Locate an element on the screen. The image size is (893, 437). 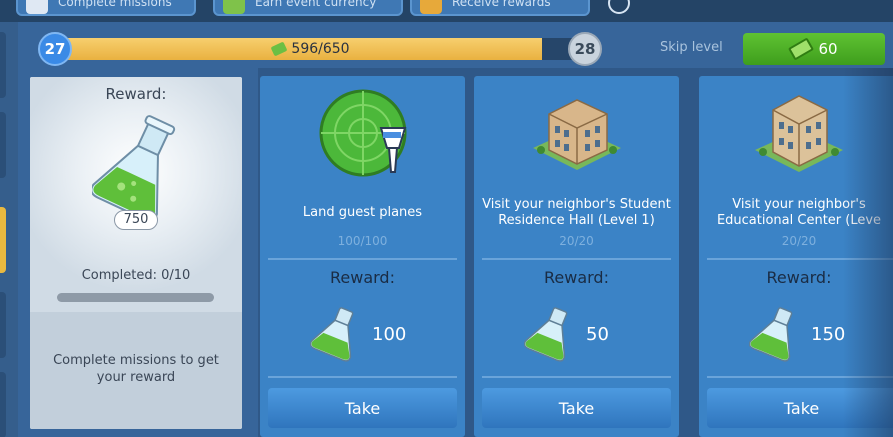
current-level-badge: 27 is located at coordinates (55, 49).